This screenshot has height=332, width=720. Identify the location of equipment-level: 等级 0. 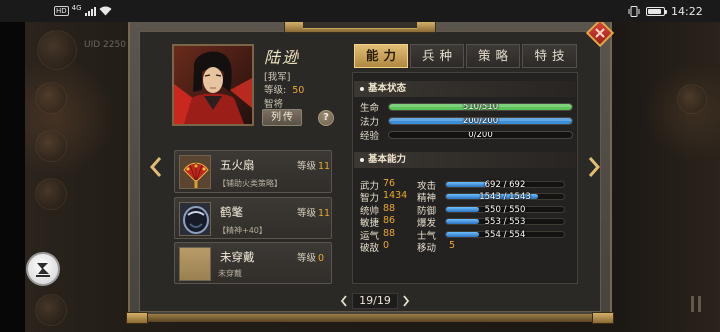
(310, 257).